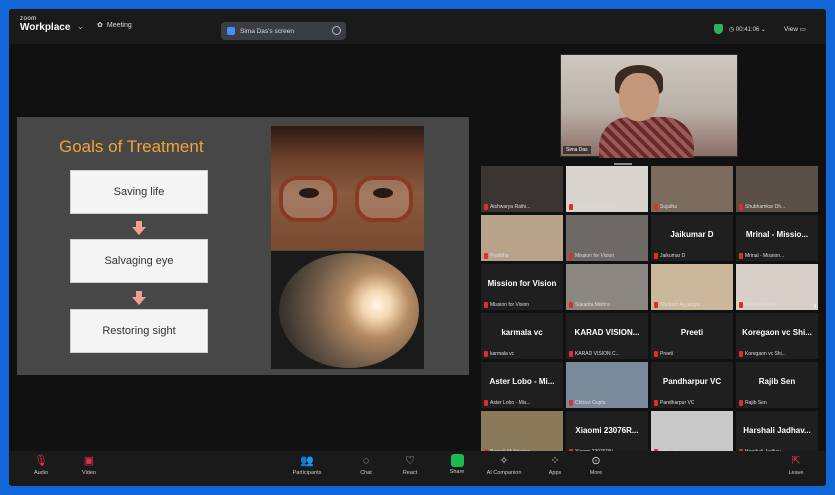 The image size is (835, 495). I want to click on view-button: View ▭, so click(795, 29).